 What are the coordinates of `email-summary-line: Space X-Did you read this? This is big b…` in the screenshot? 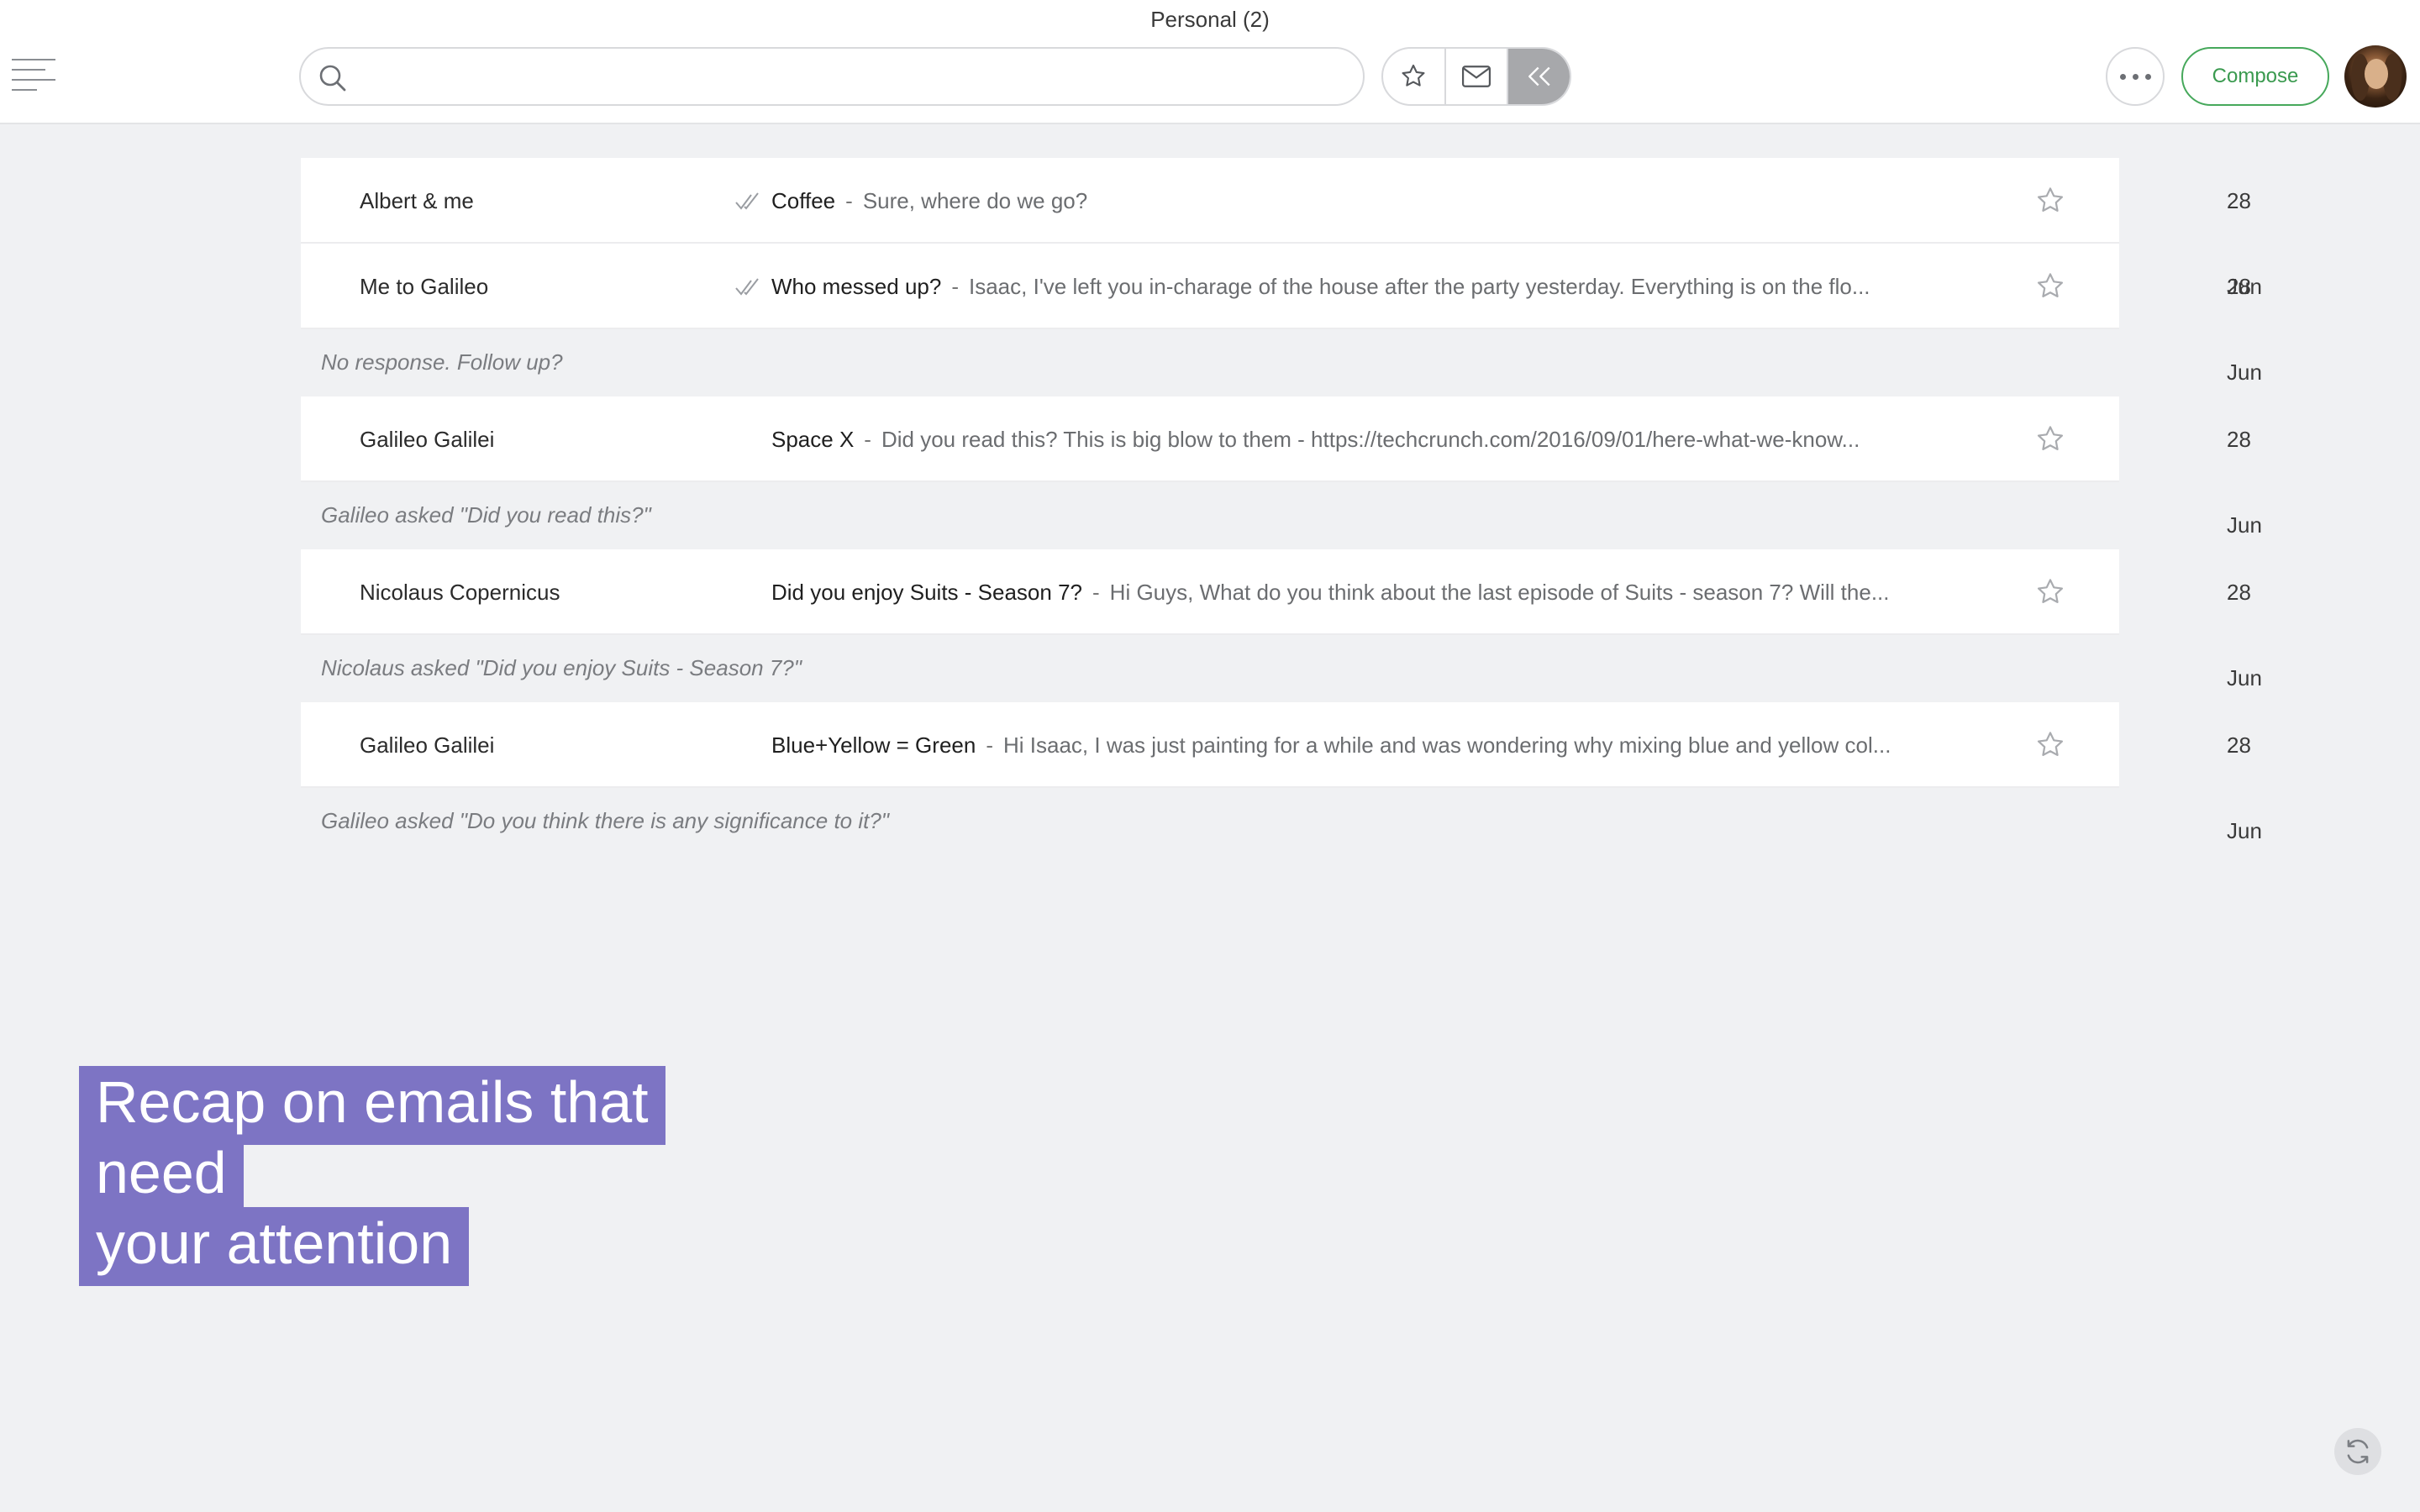 It's located at (1489, 439).